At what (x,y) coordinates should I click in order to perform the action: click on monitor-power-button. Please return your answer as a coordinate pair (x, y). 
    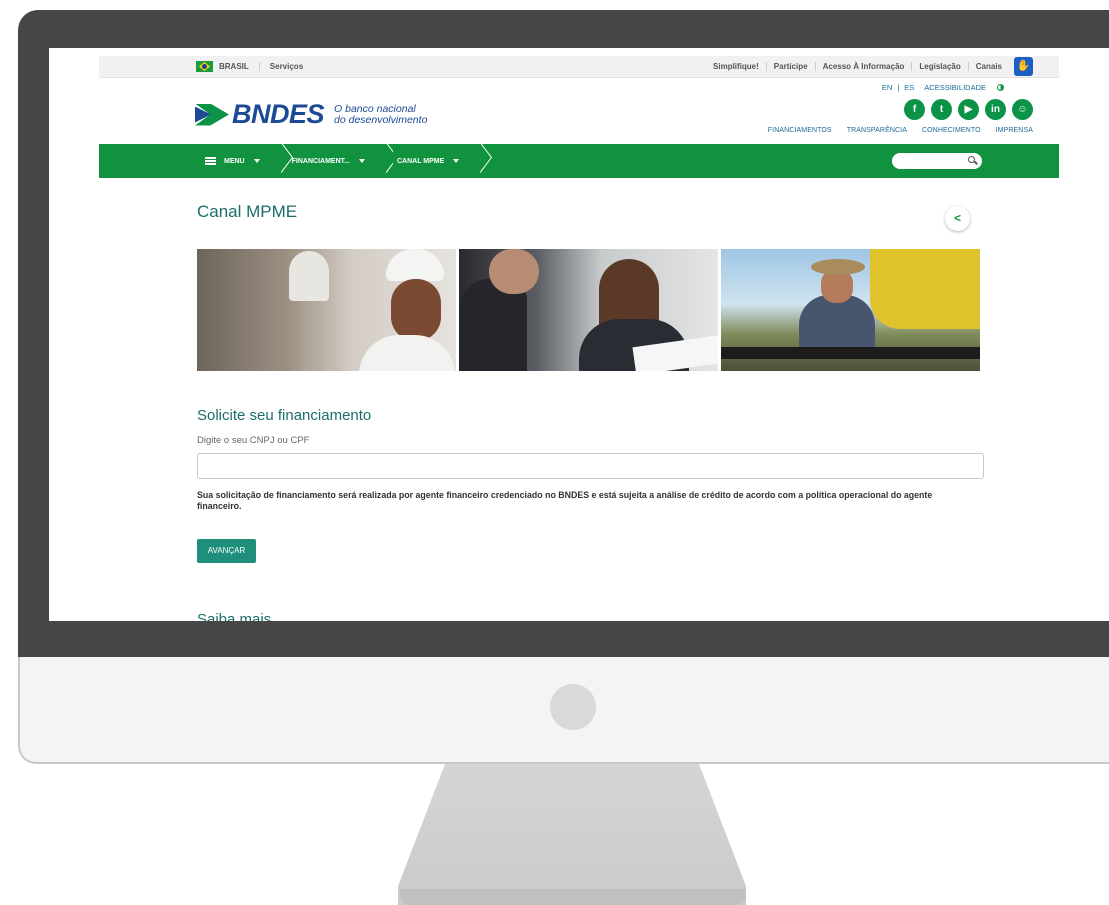
    Looking at the image, I should click on (573, 707).